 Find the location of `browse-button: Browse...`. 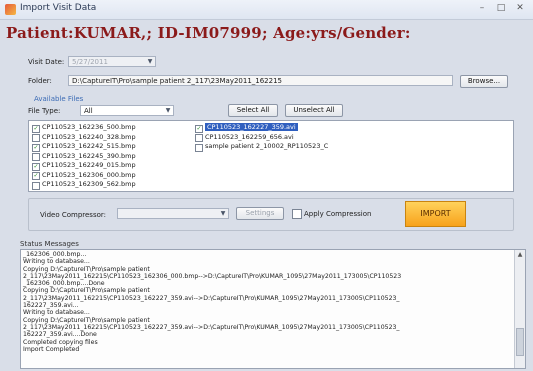

browse-button: Browse... is located at coordinates (484, 81).